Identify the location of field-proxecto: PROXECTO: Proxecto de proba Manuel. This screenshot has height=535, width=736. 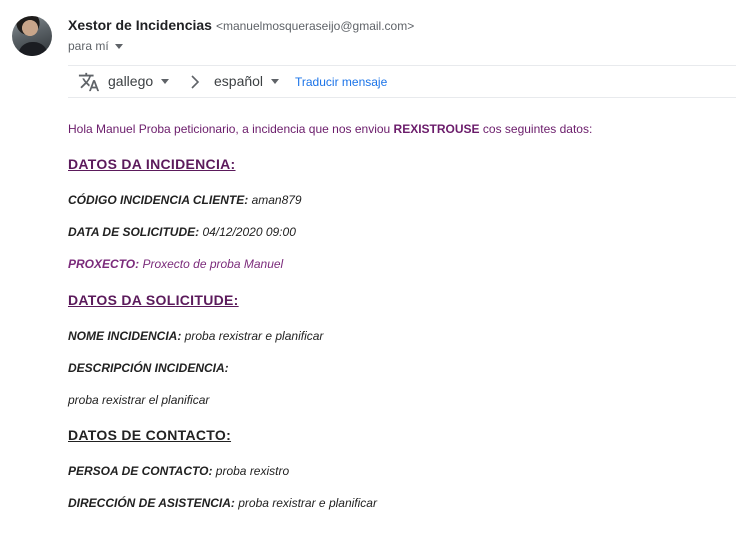
(175, 264).